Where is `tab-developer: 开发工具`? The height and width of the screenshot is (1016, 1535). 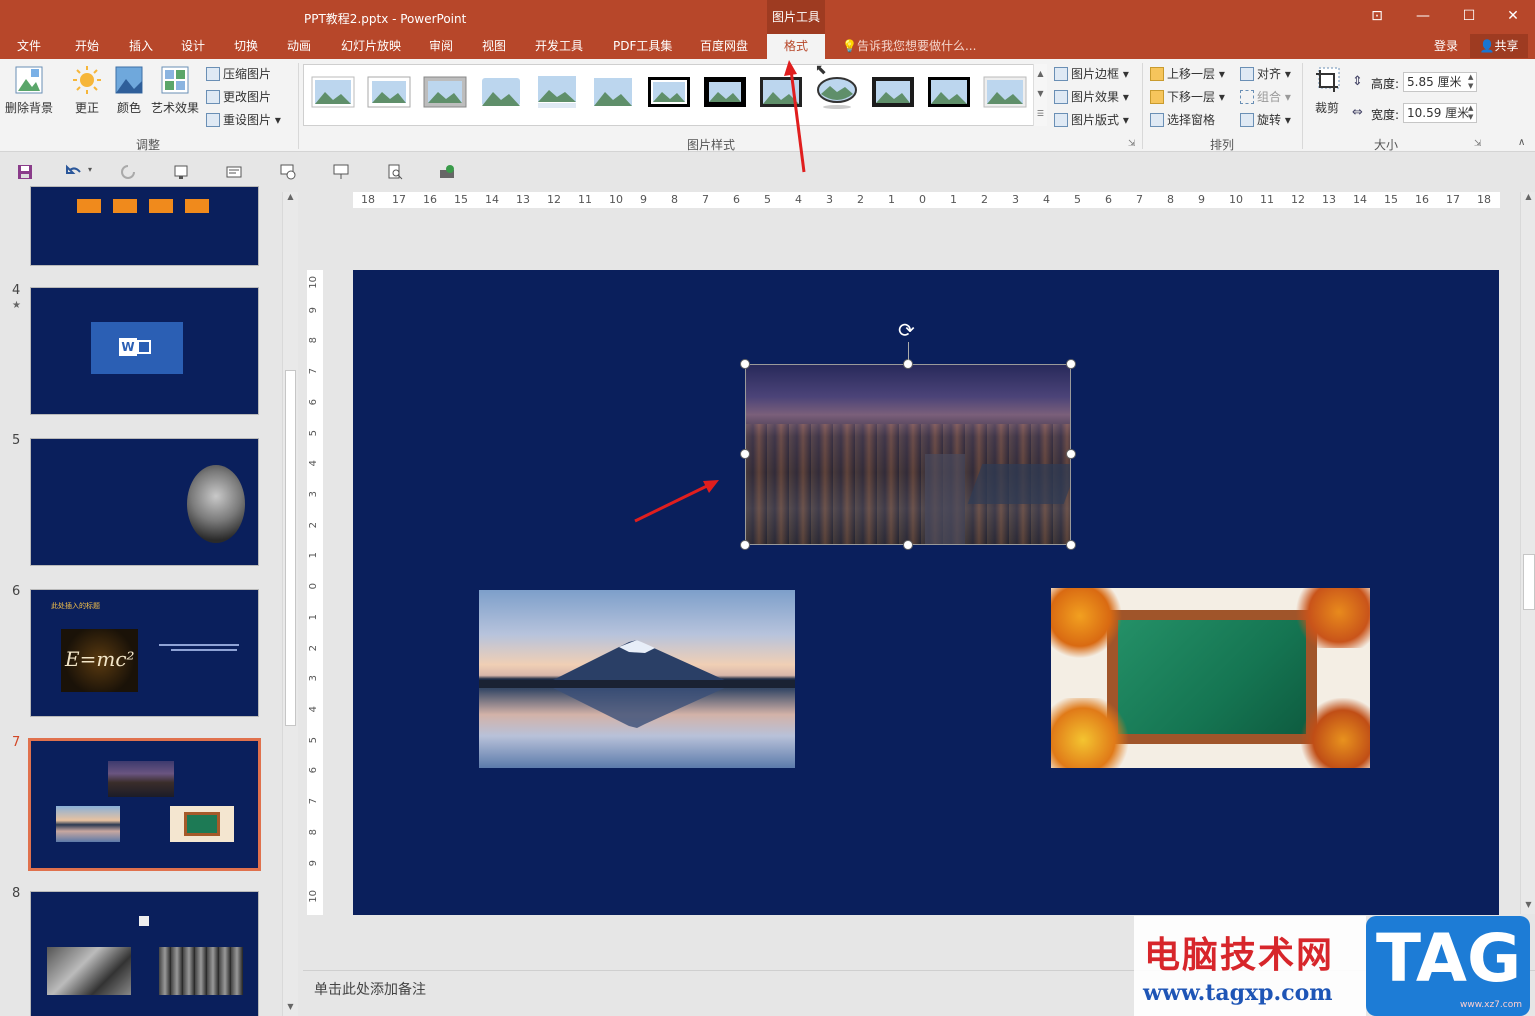
tab-developer: 开发工具 is located at coordinates (559, 46).